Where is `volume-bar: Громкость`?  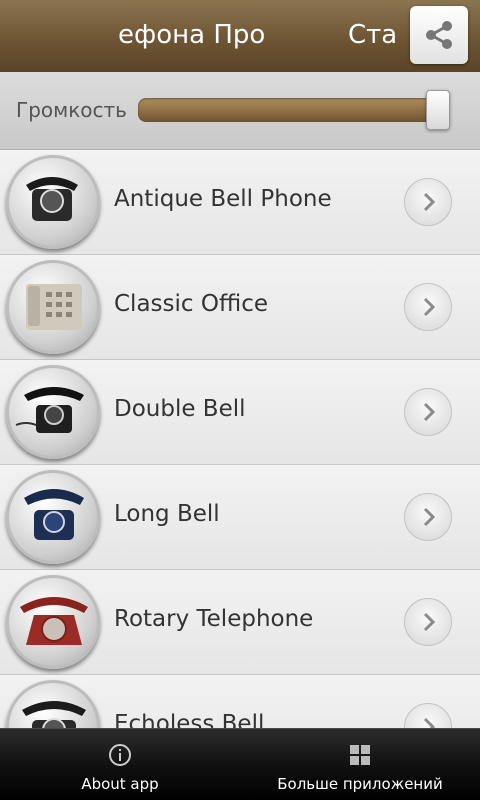
volume-bar: Громкость is located at coordinates (240, 111).